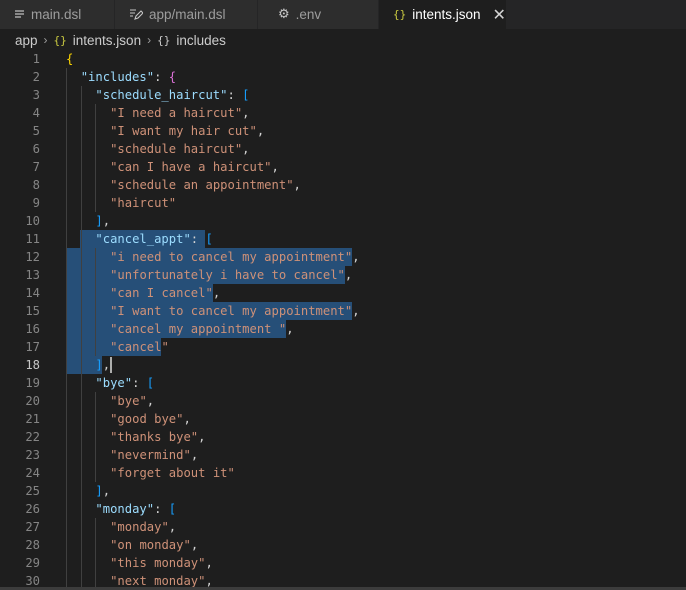 The image size is (686, 590). What do you see at coordinates (128, 401) in the screenshot?
I see `json-string: "bye"` at bounding box center [128, 401].